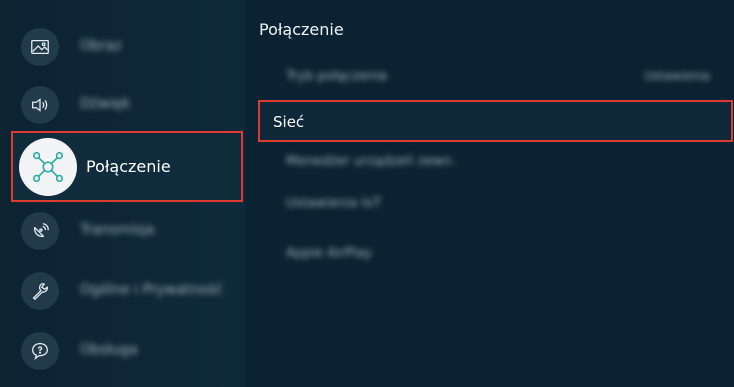 The image size is (734, 387). What do you see at coordinates (496, 163) in the screenshot?
I see `menu-row-device-manager: Menedżer urządzeń zewn.` at bounding box center [496, 163].